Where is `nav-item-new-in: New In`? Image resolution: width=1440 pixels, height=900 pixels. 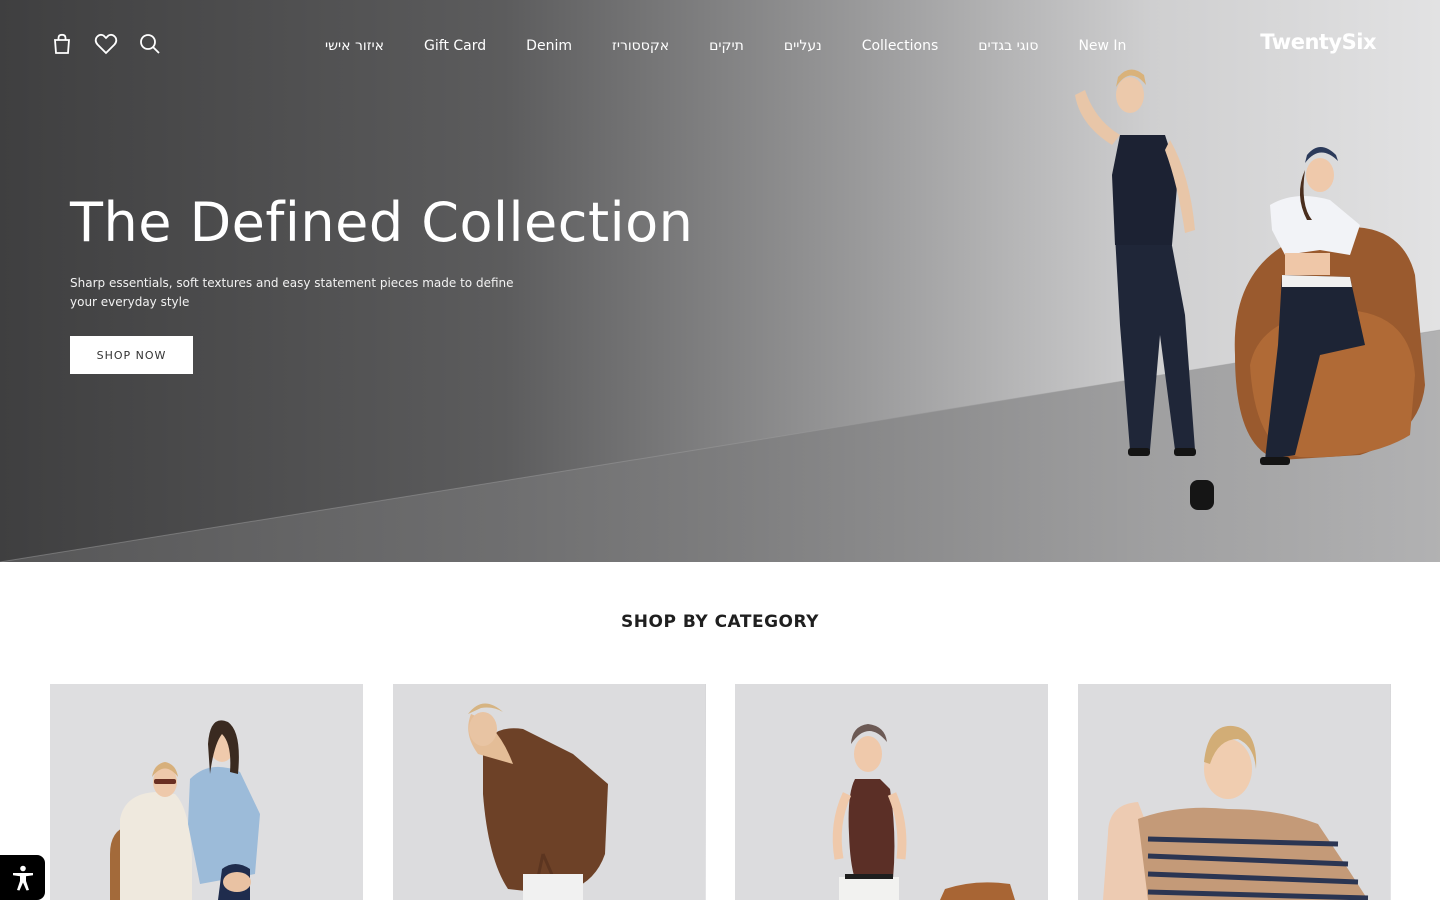
nav-item-new-in: New In is located at coordinates (1102, 46).